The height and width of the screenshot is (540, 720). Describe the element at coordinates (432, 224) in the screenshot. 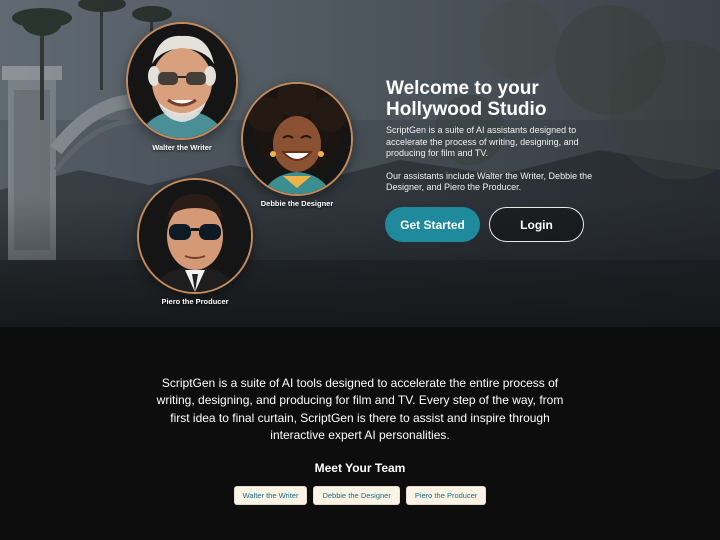

I see `get-started-button: Get Started` at that location.